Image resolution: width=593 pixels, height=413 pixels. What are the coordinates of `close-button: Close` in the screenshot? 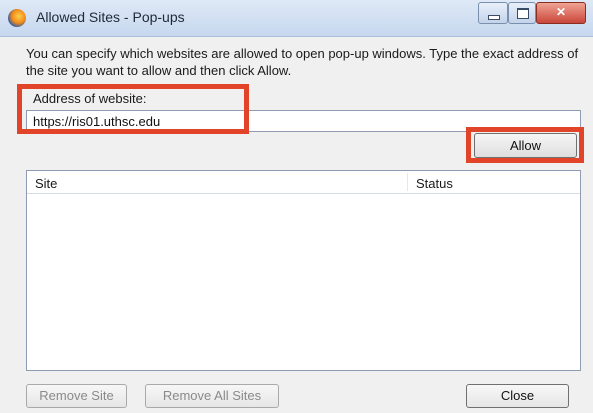 It's located at (517, 396).